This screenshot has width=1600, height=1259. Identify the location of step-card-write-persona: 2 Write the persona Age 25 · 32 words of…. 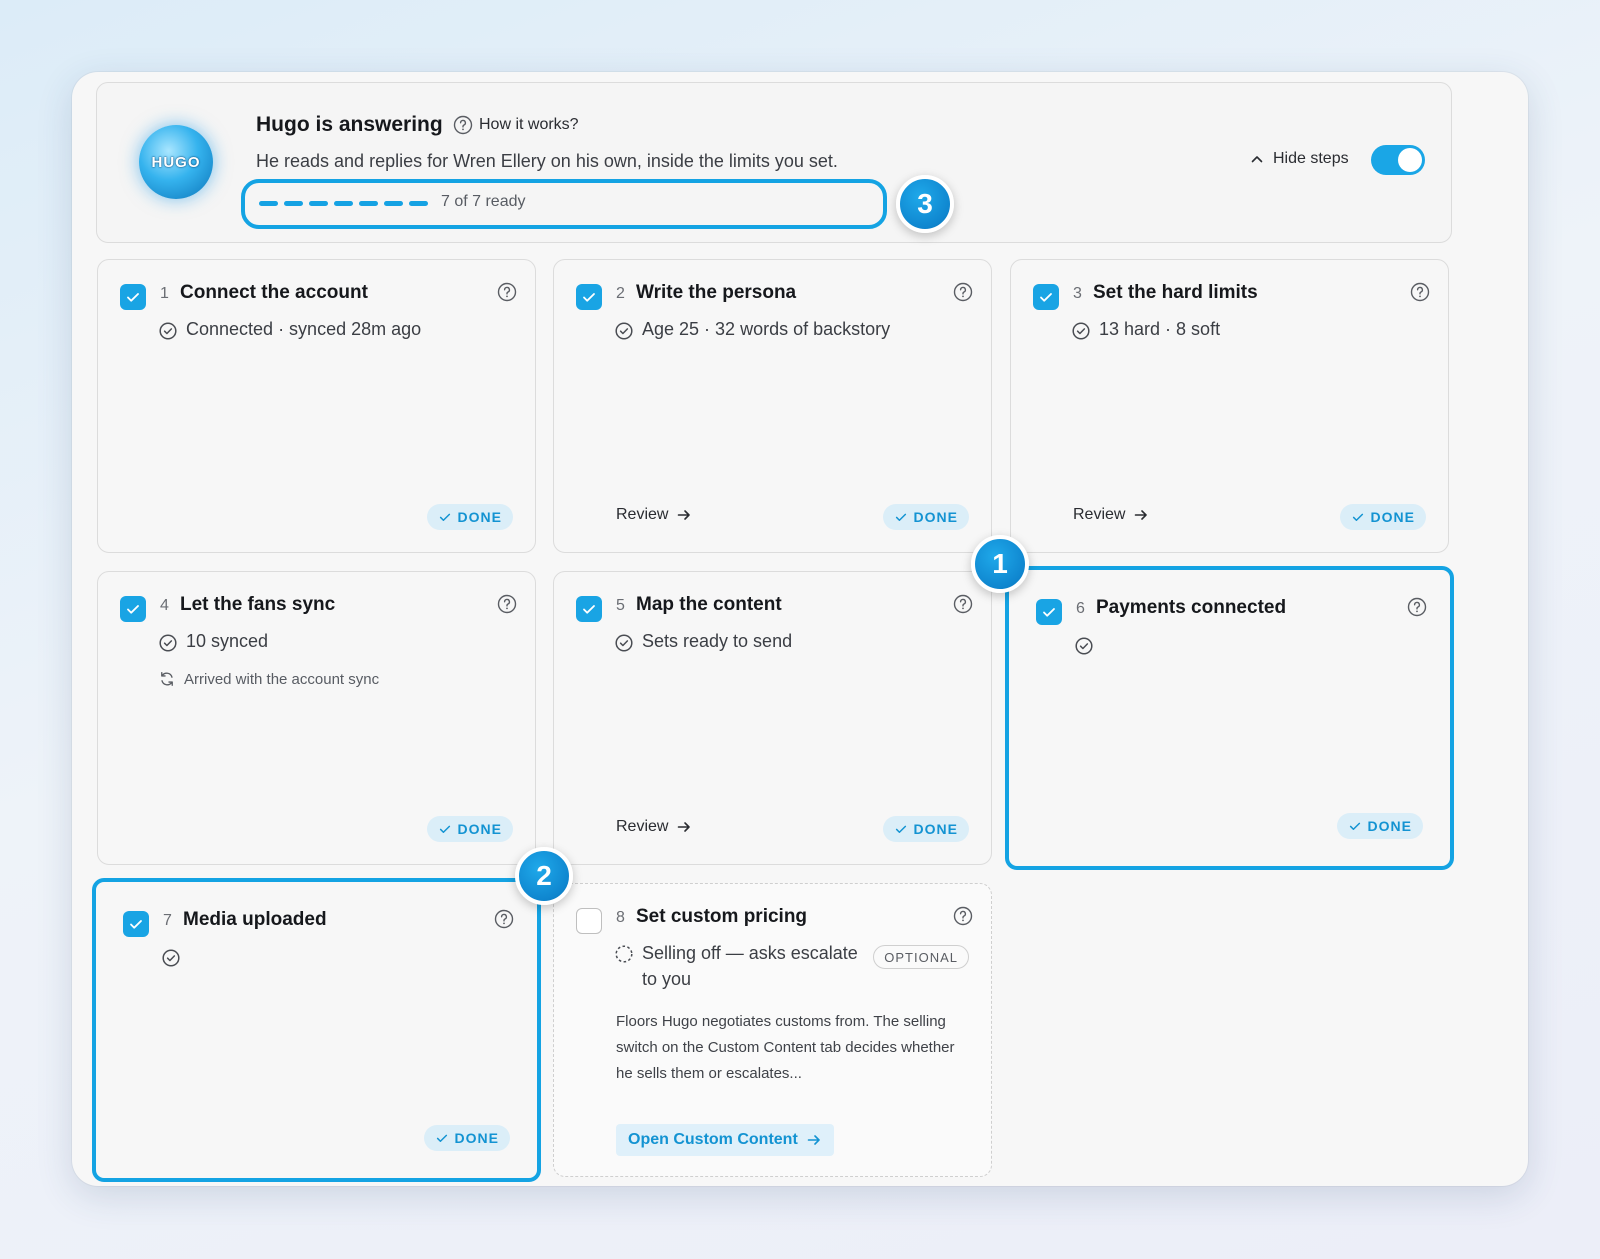
(772, 406).